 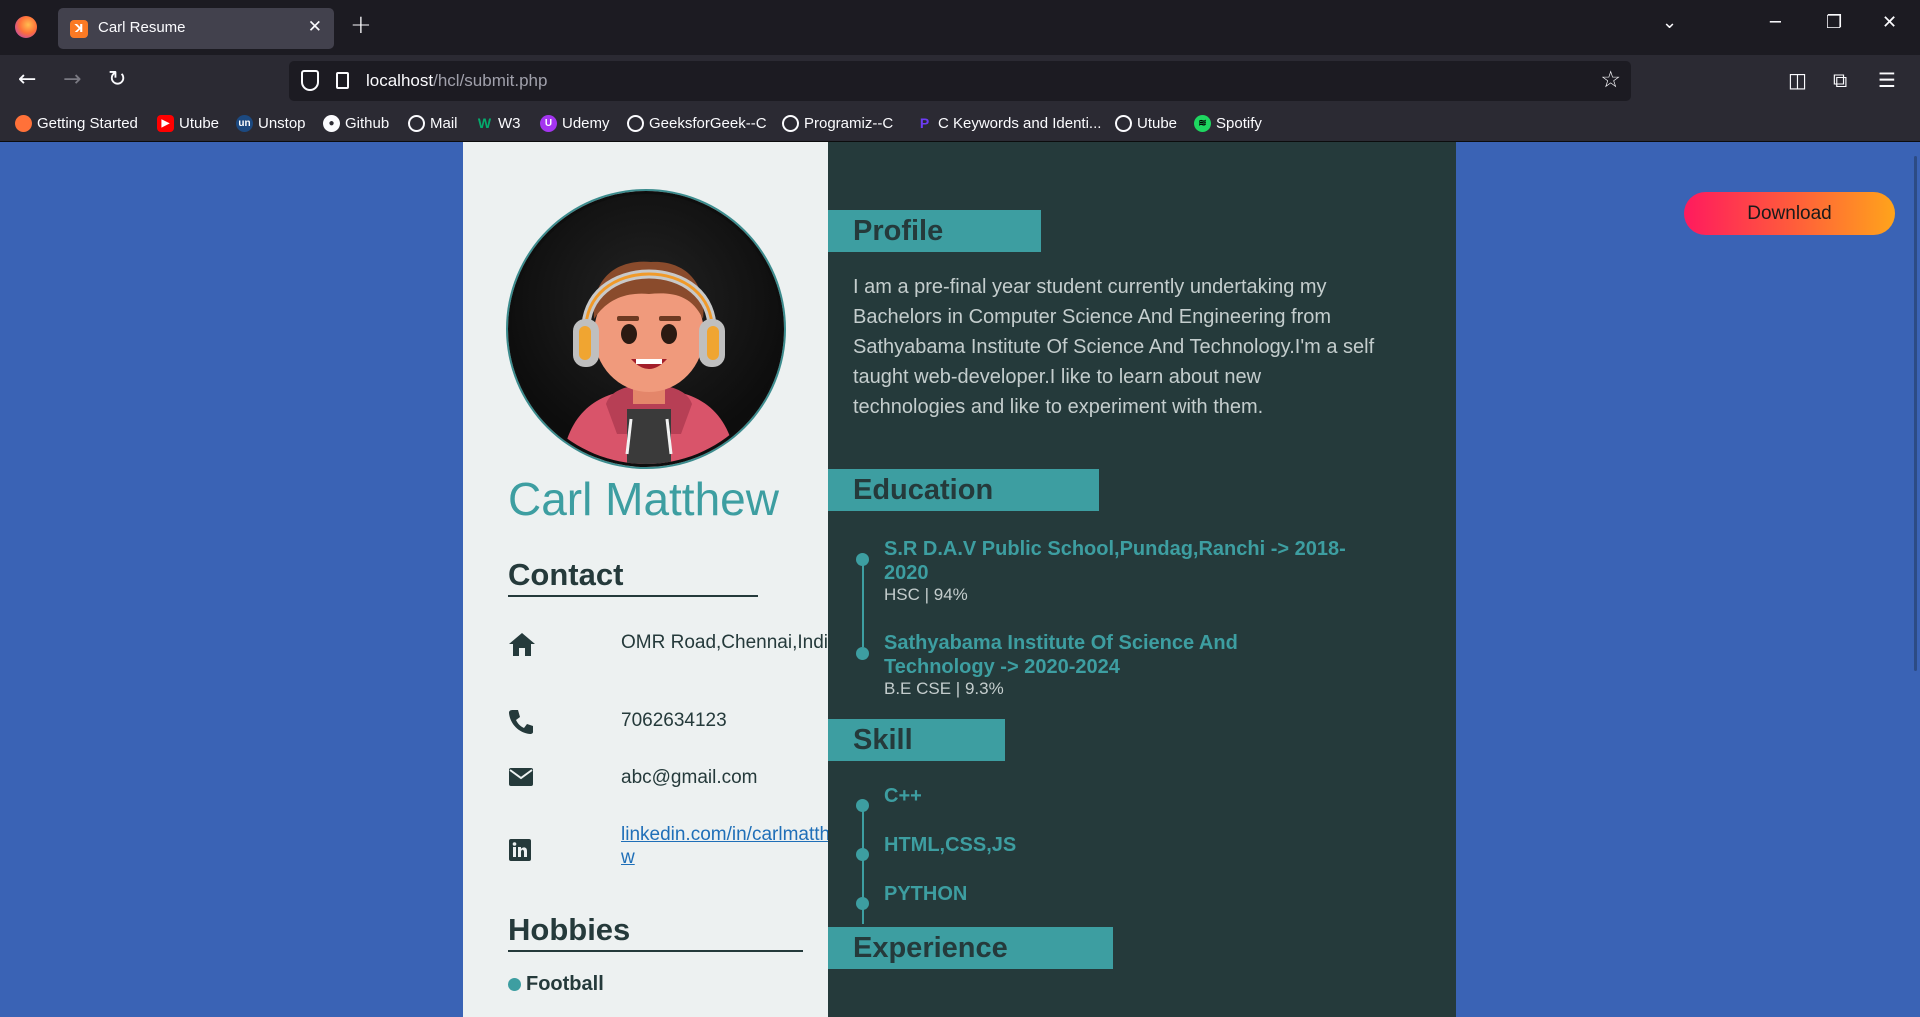 I want to click on envelope-icon, so click(x=523, y=781).